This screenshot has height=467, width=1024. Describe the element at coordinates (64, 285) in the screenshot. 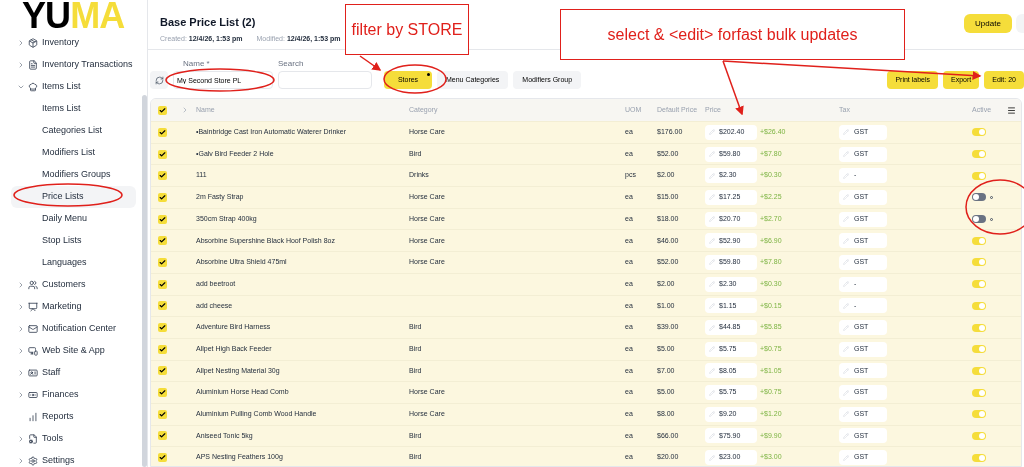

I see `sidebar-item: Customers` at that location.